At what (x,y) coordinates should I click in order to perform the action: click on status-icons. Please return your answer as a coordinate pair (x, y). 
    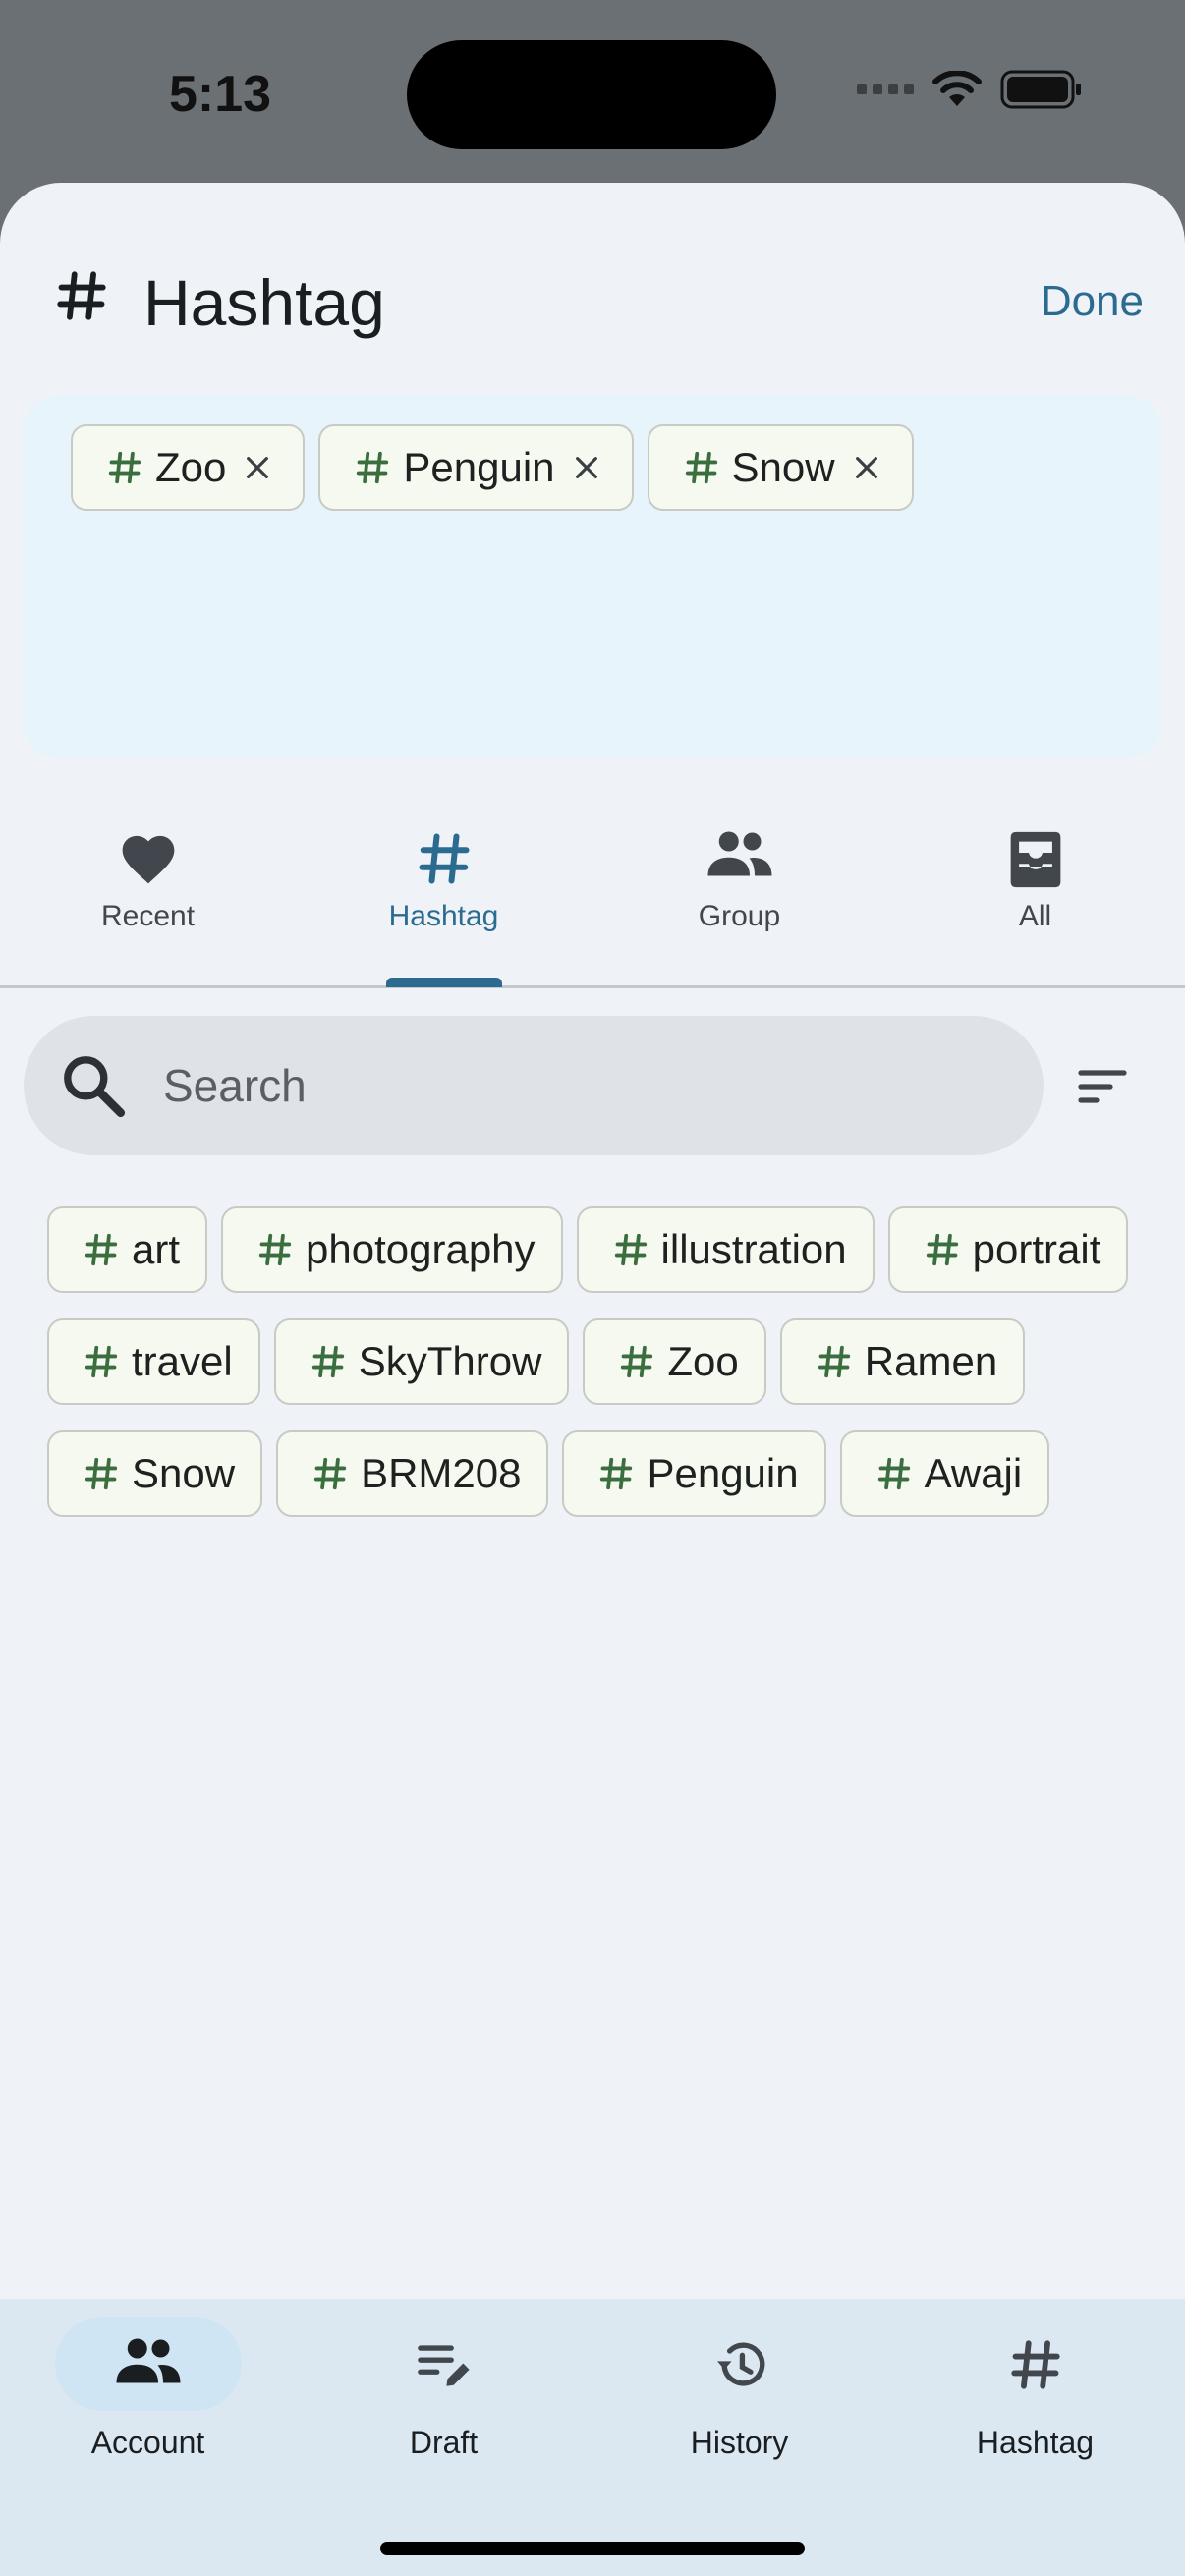
    Looking at the image, I should click on (970, 89).